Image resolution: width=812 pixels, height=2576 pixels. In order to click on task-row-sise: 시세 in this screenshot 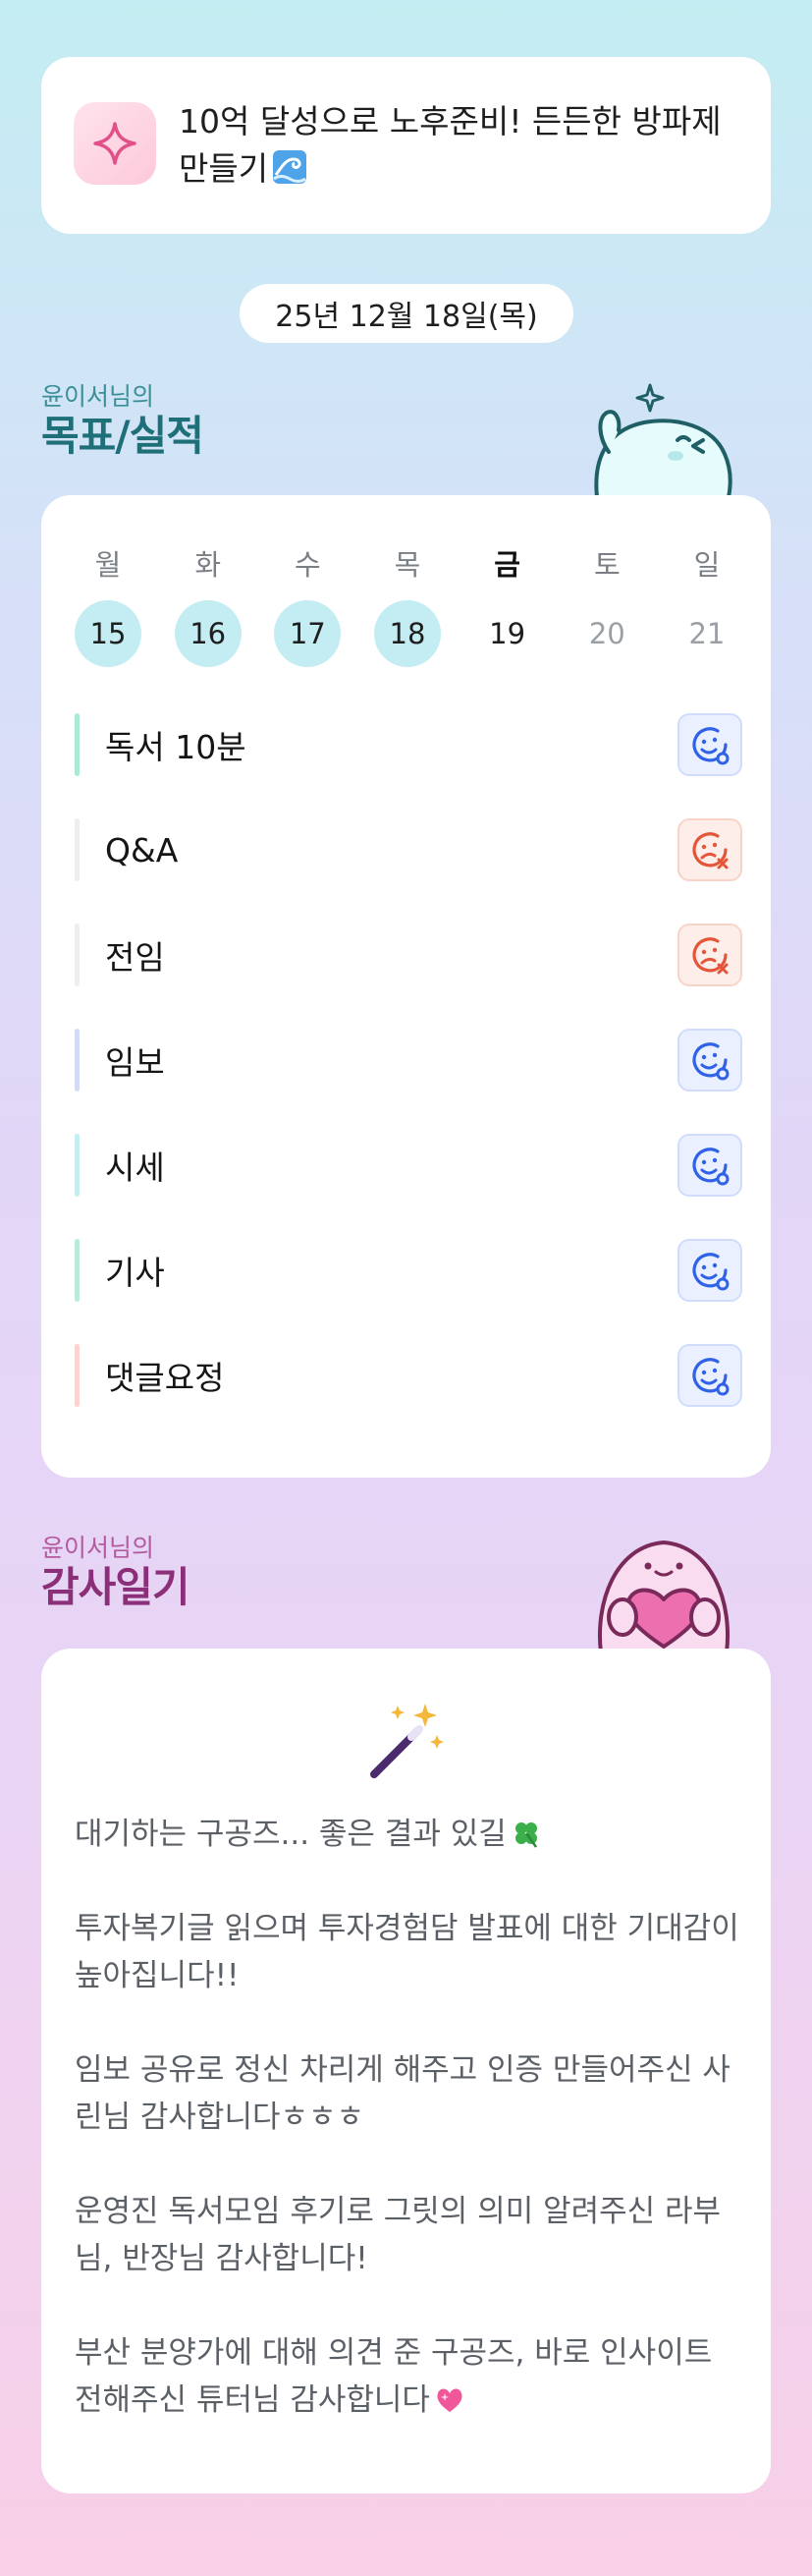, I will do `click(408, 1165)`.